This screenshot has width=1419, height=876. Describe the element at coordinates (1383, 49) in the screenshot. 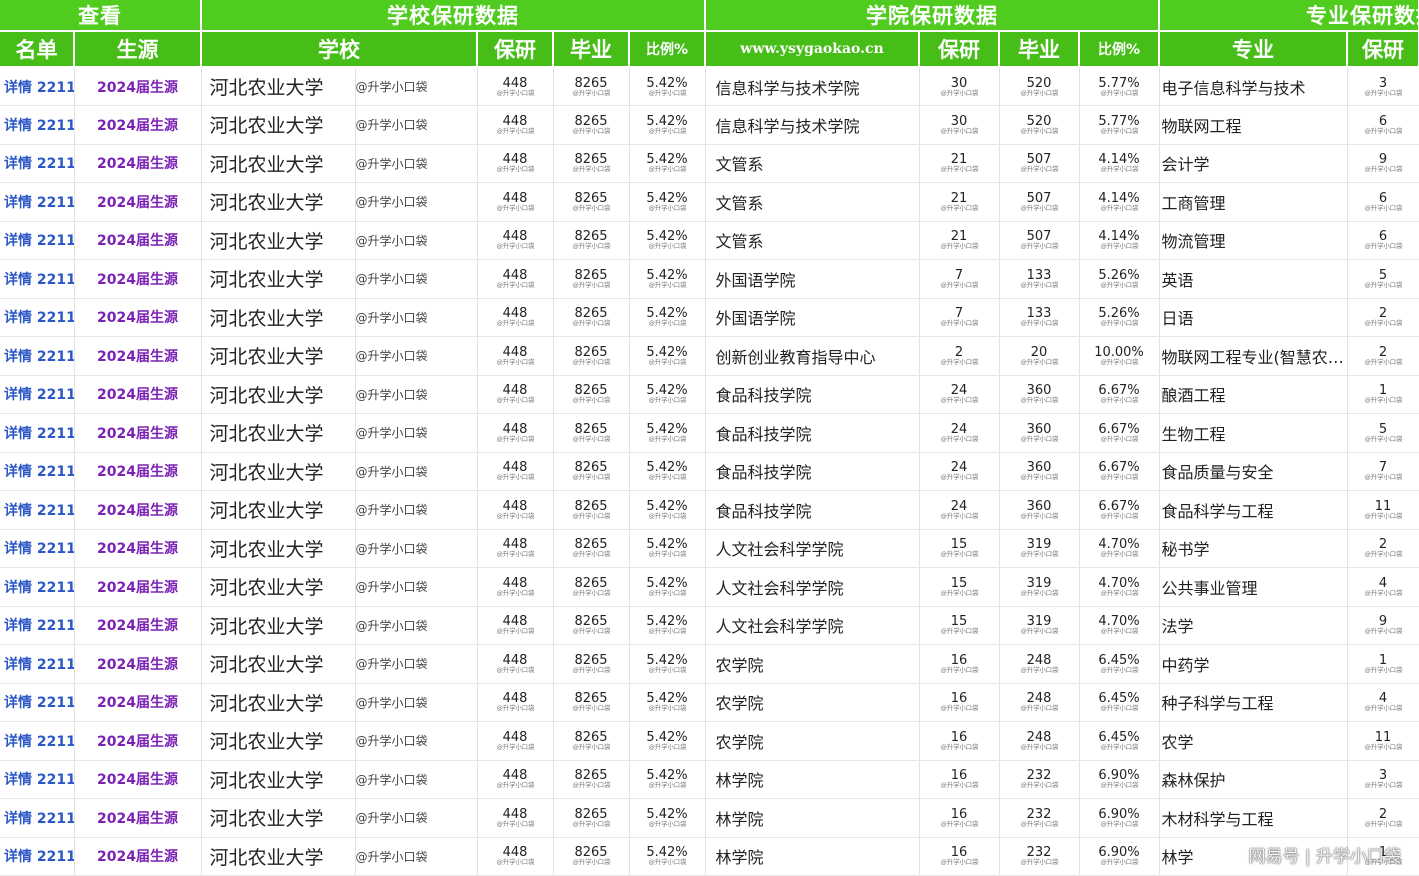

I see `col-major-baoyan: 保研` at that location.